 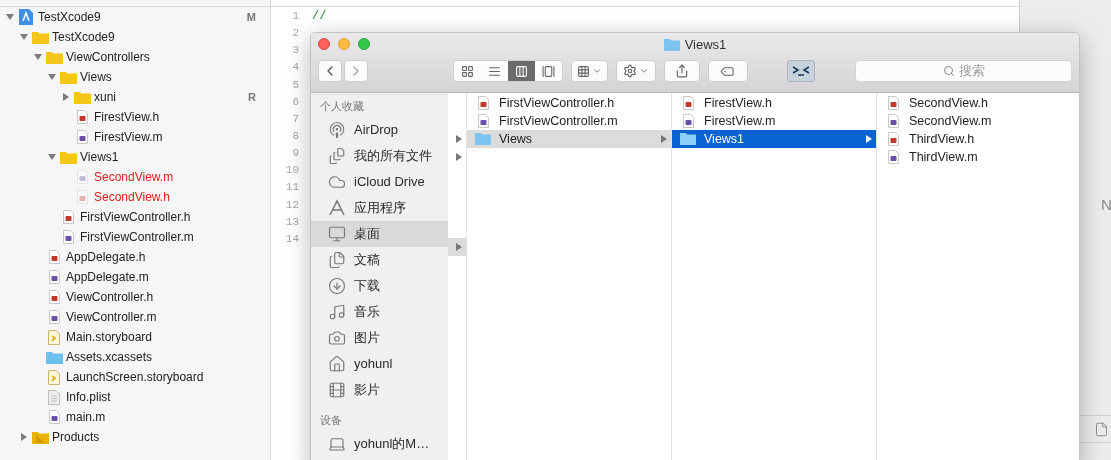 What do you see at coordinates (337, 234) in the screenshot?
I see `desktop-icon` at bounding box center [337, 234].